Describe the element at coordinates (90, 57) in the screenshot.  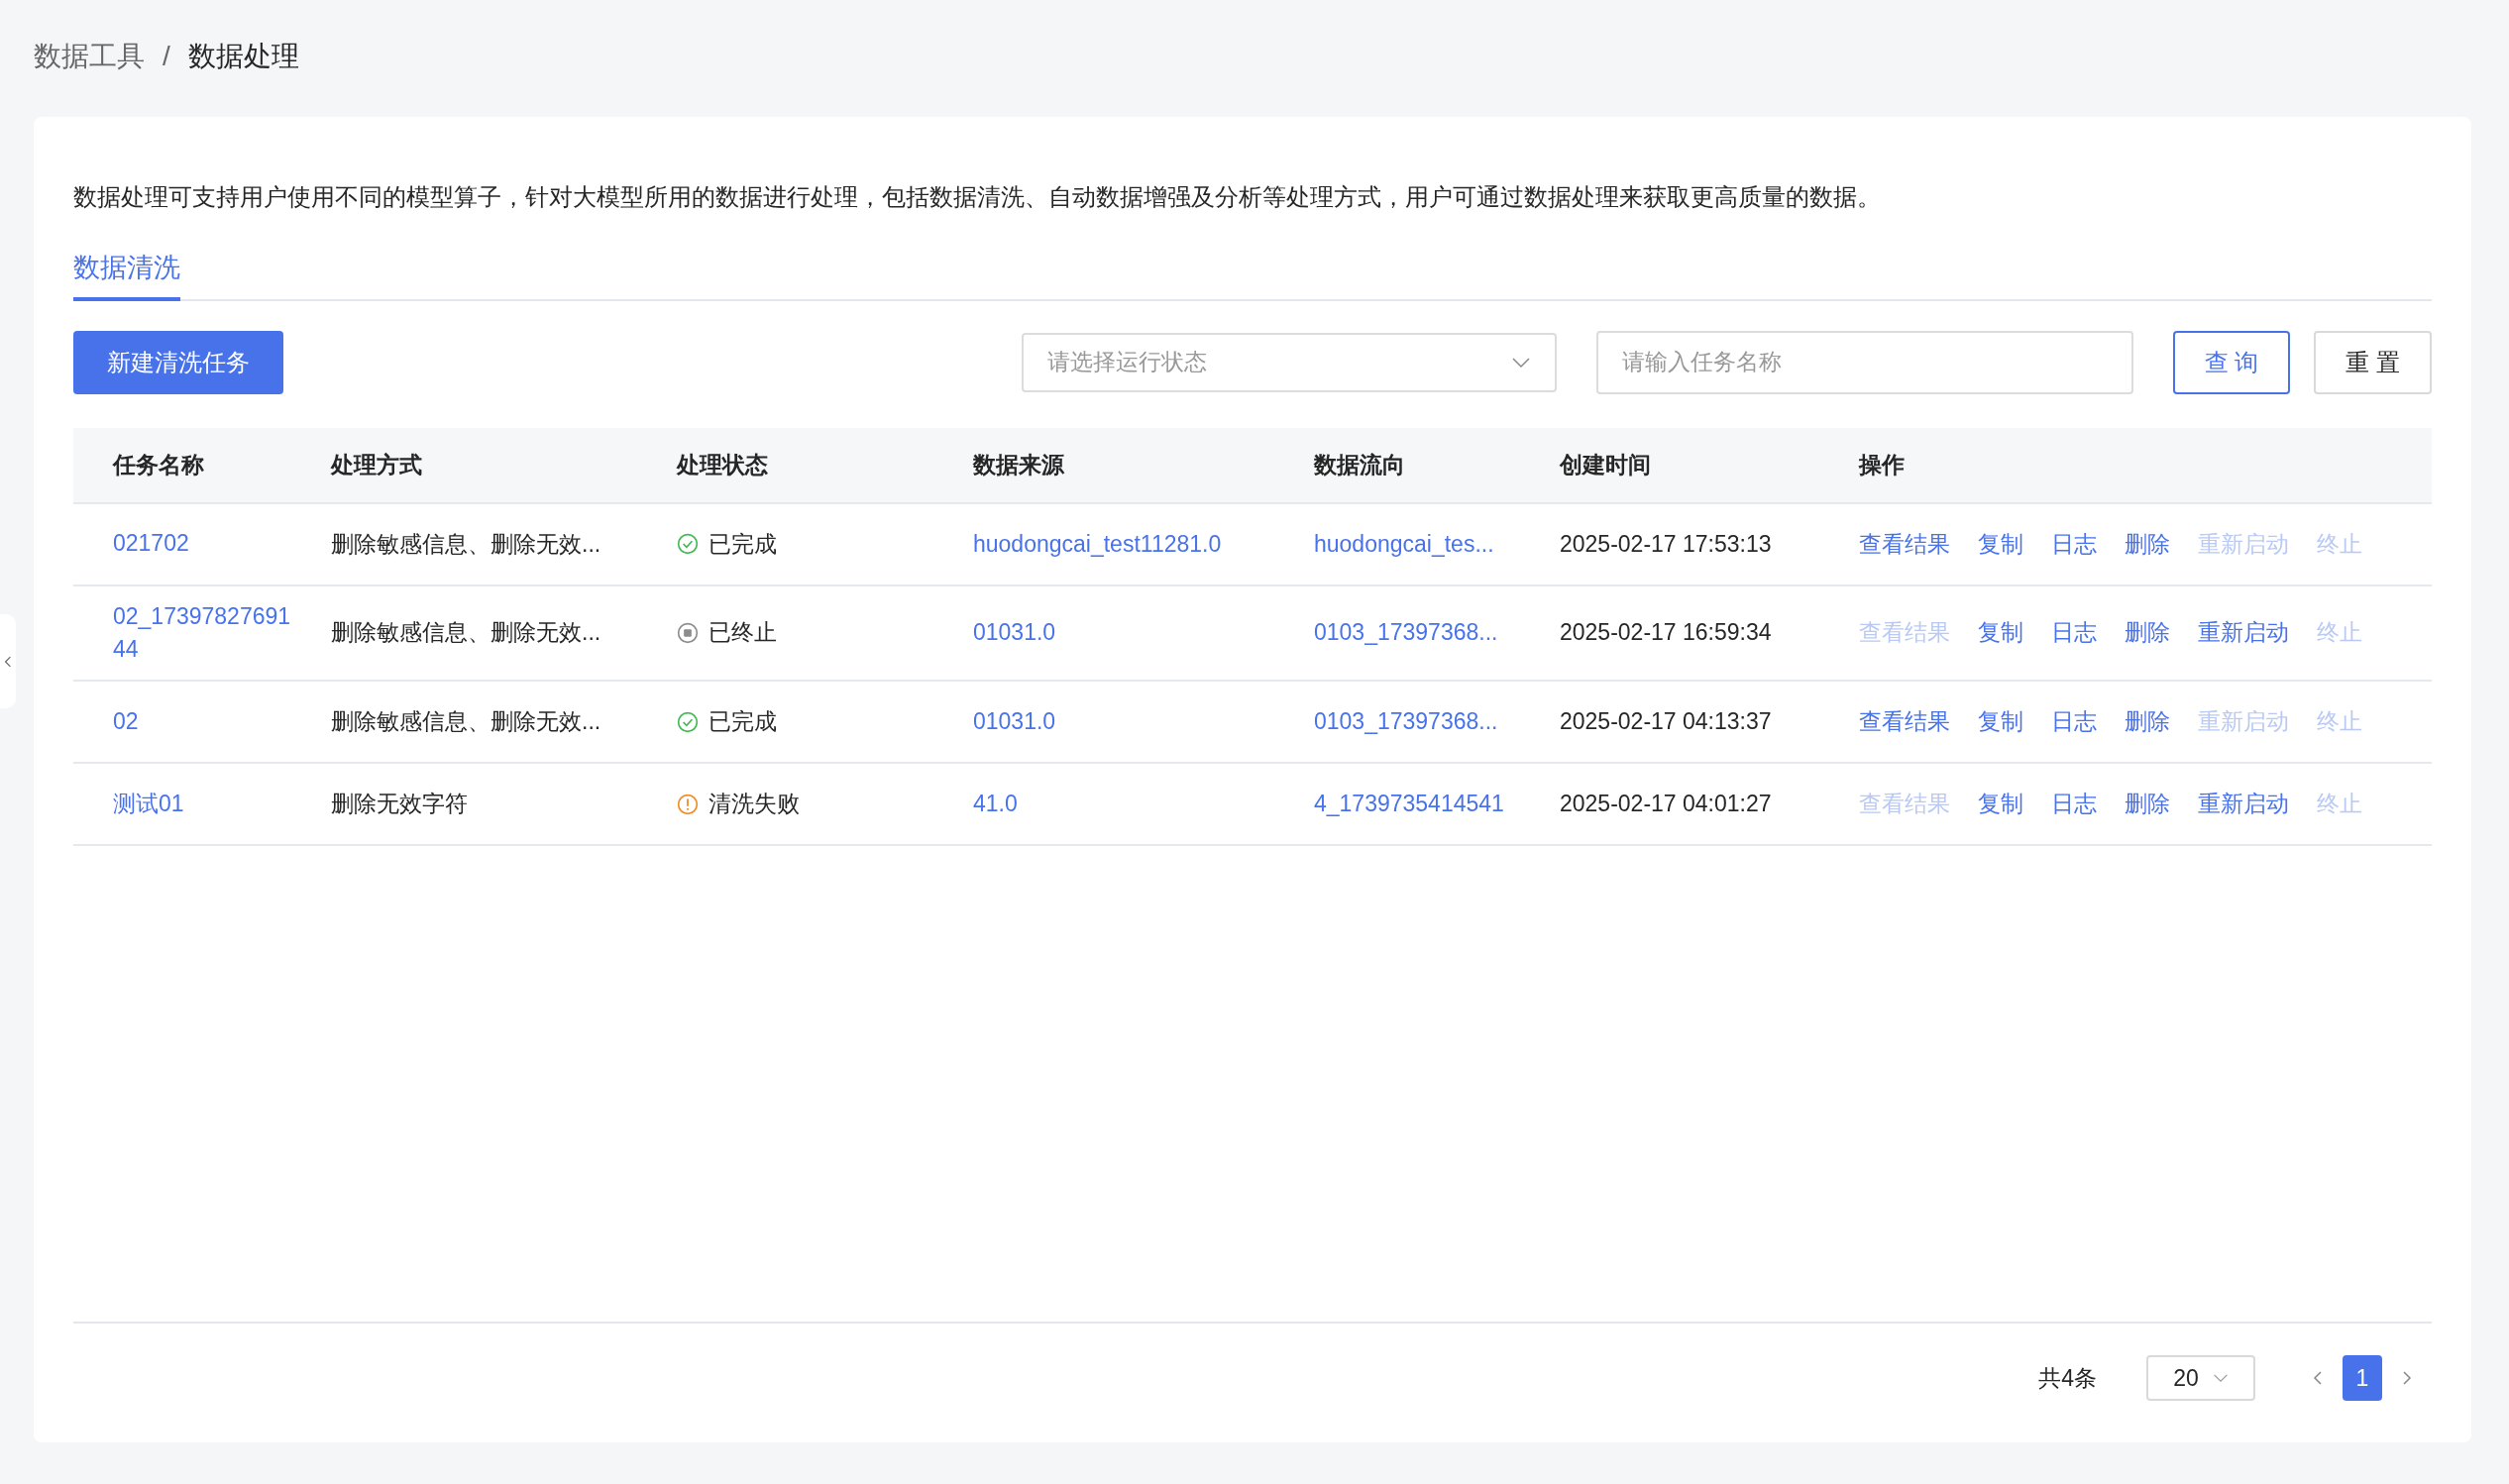
I see `breadcrumb-item: 数据工具` at that location.